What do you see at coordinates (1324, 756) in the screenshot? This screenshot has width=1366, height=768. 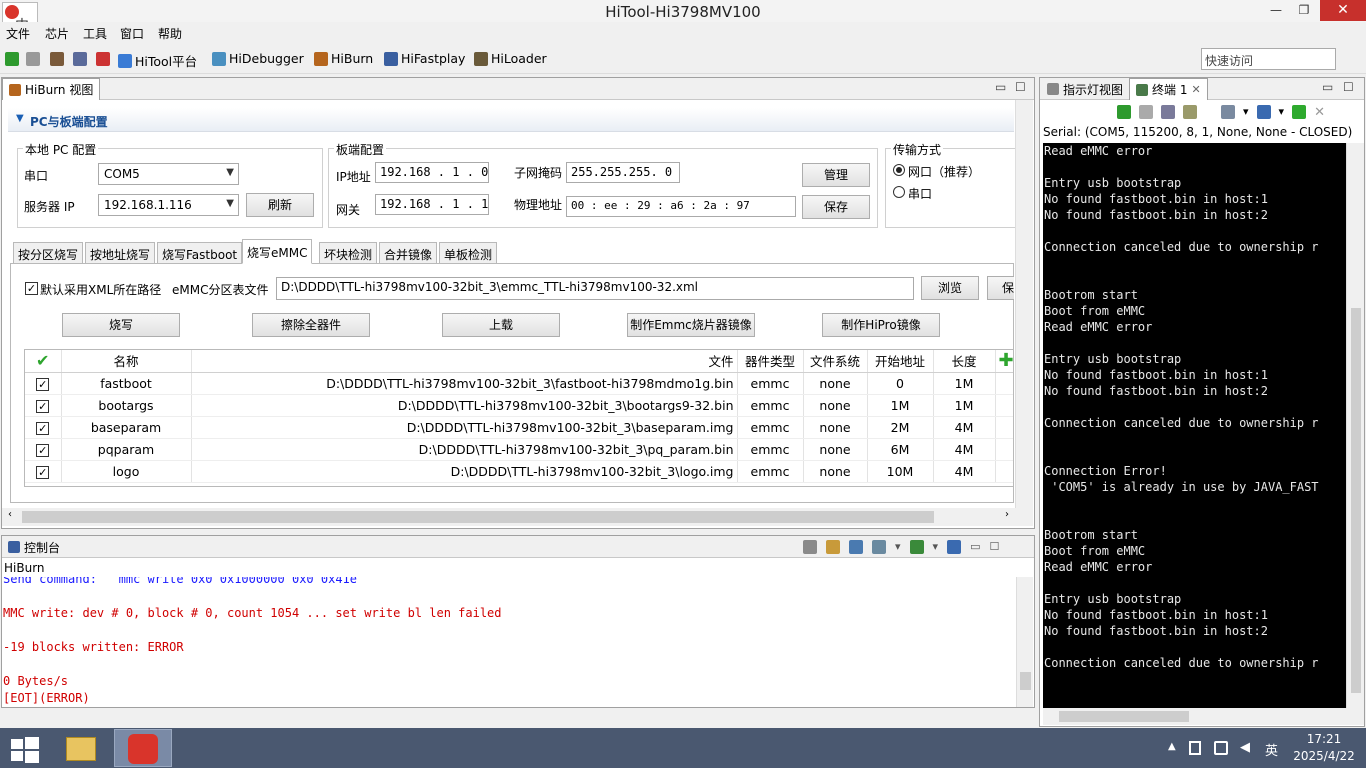 I see `clock-date: 2025/4/22` at bounding box center [1324, 756].